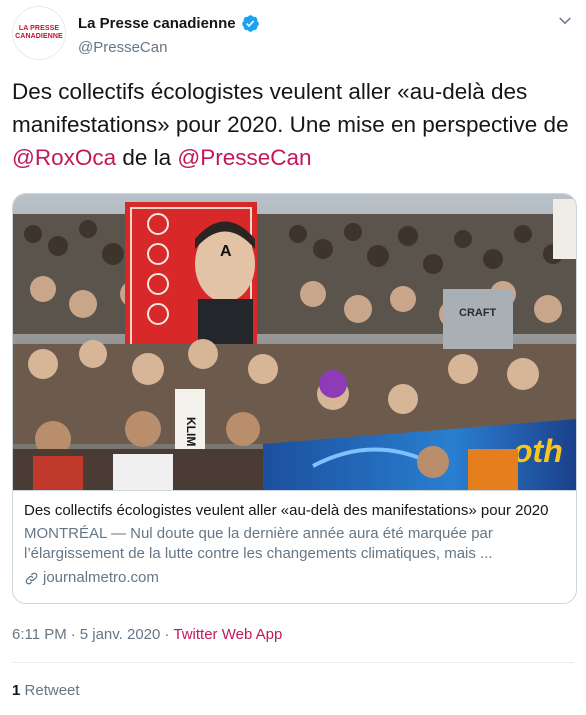  I want to click on tweet-time: 6:11 PM, so click(39, 634).